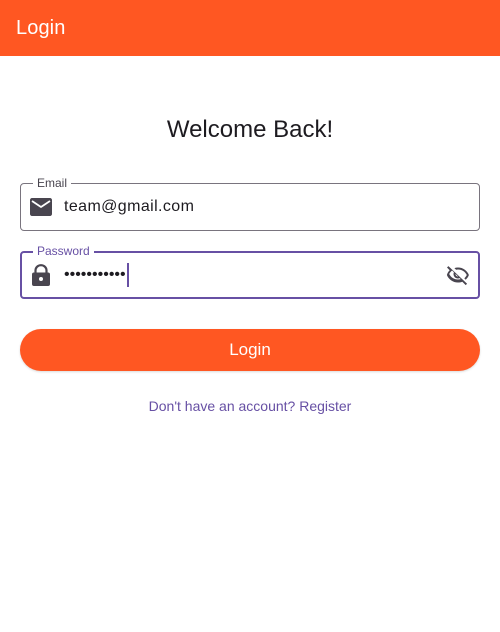 The width and height of the screenshot is (500, 632). What do you see at coordinates (41, 207) in the screenshot?
I see `email-icon` at bounding box center [41, 207].